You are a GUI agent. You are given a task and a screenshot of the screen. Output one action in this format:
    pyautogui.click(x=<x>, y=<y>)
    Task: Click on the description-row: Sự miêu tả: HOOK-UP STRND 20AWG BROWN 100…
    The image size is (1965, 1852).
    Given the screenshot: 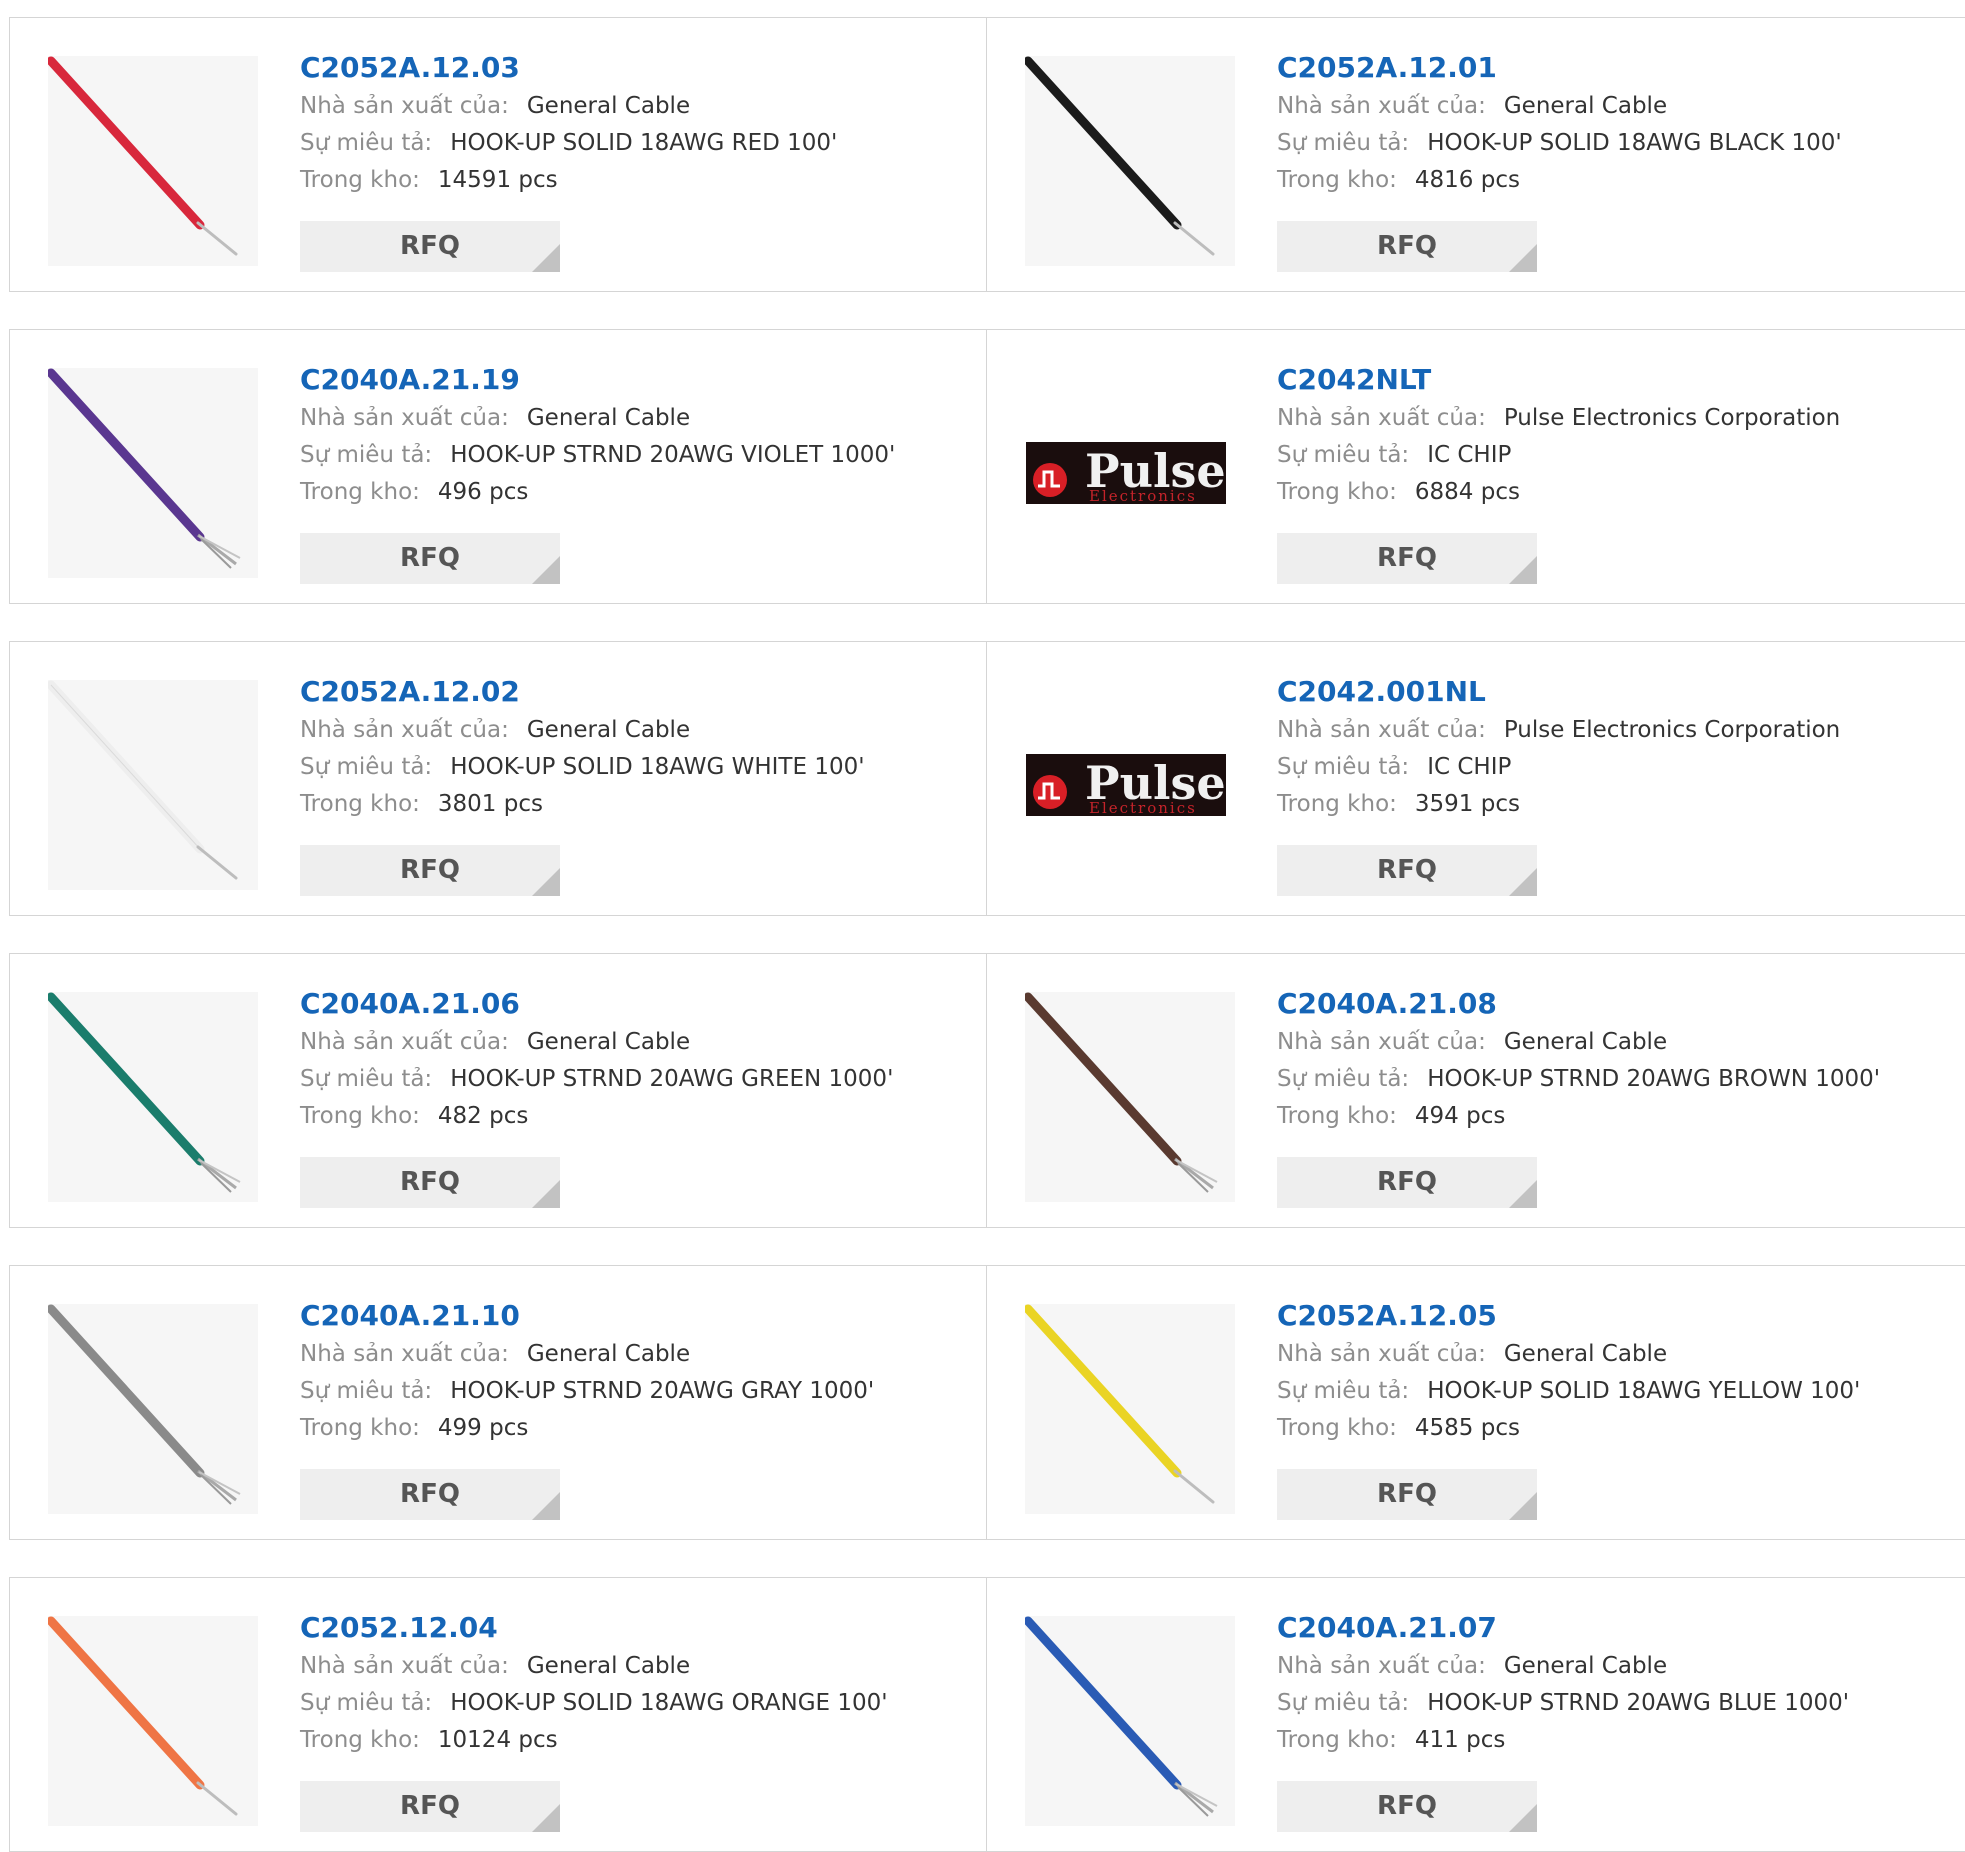 What is the action you would take?
    pyautogui.click(x=1616, y=1079)
    